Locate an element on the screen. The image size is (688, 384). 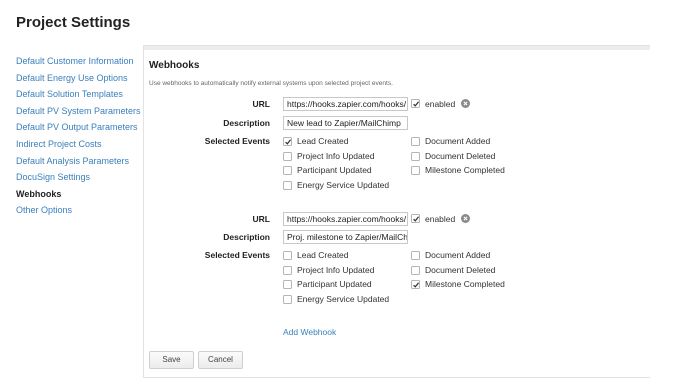
sidebar-item-webhooks: Webhooks is located at coordinates (80, 194).